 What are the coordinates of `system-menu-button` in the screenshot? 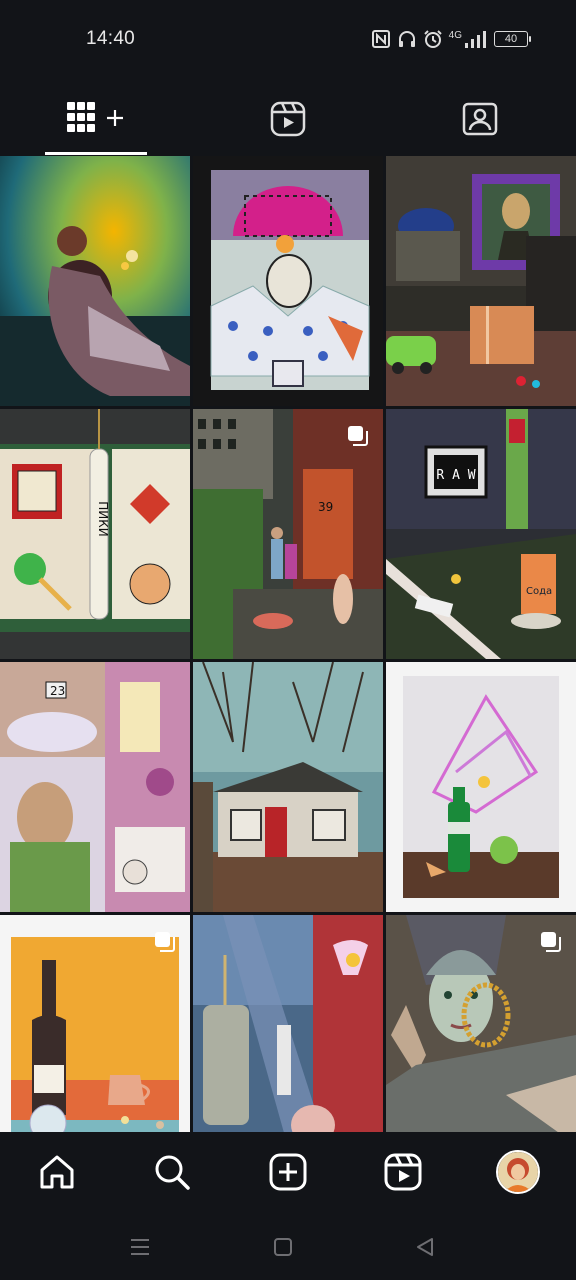 It's located at (140, 1247).